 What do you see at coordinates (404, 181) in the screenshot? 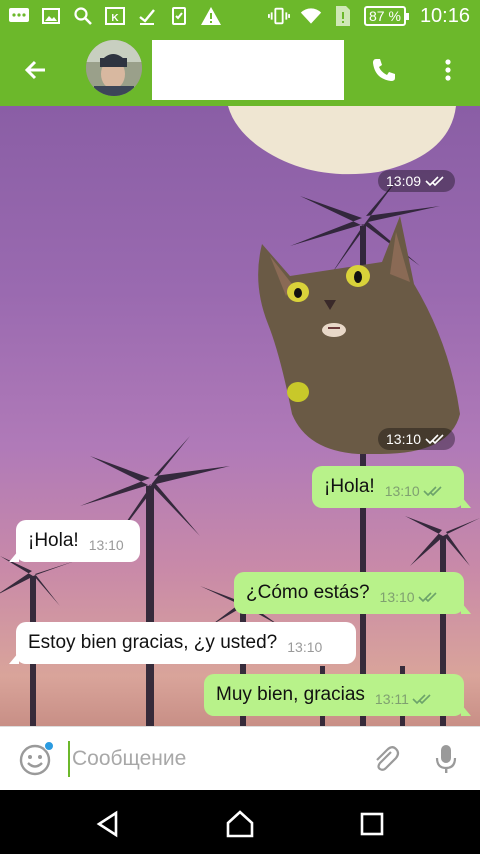
I see `message-time: 13:09` at bounding box center [404, 181].